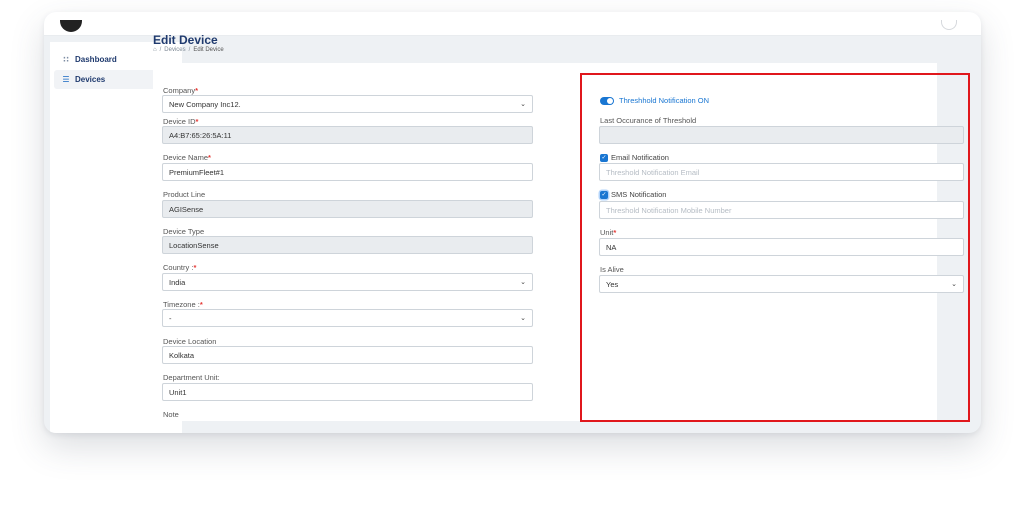  I want to click on product-line-label: Product Line, so click(184, 194).